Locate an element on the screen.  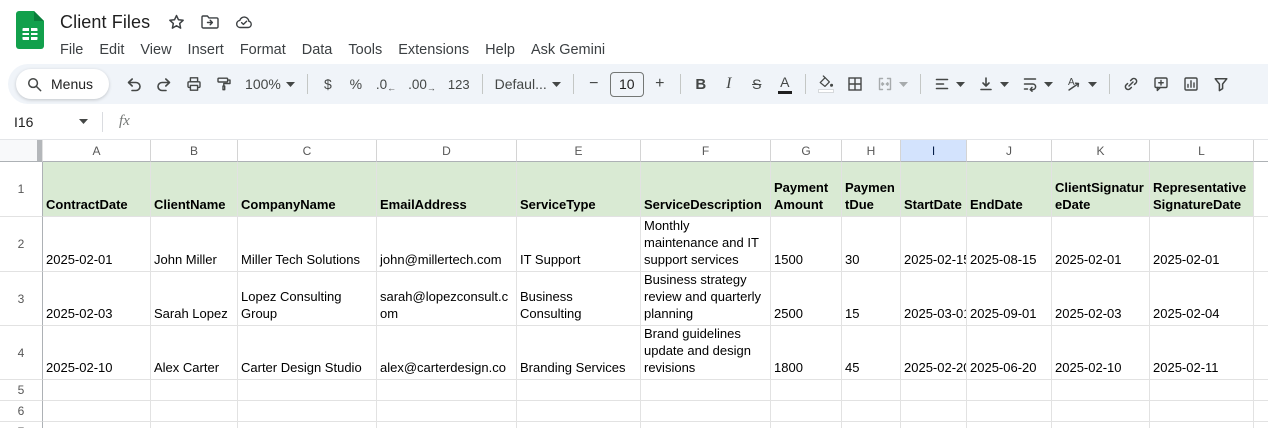
cell-E5 is located at coordinates (579, 390).